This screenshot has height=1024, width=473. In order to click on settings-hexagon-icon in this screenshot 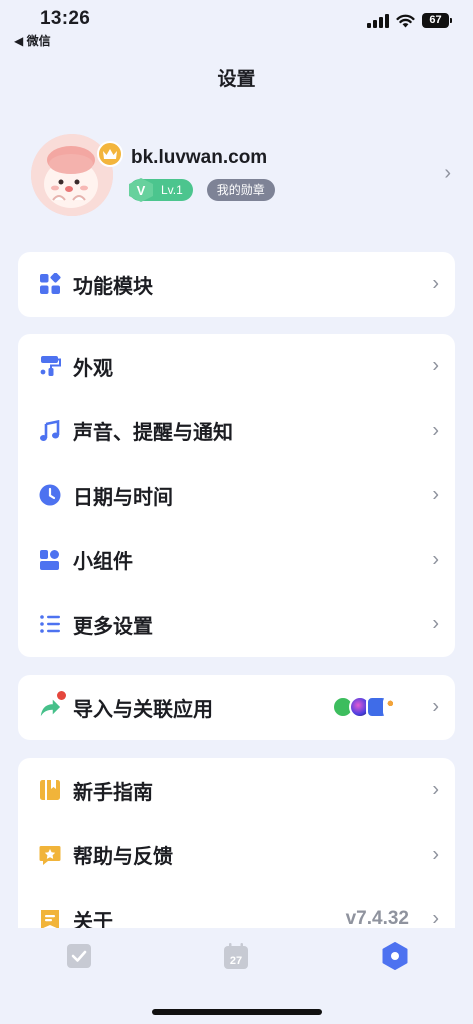, I will do `click(395, 956)`.